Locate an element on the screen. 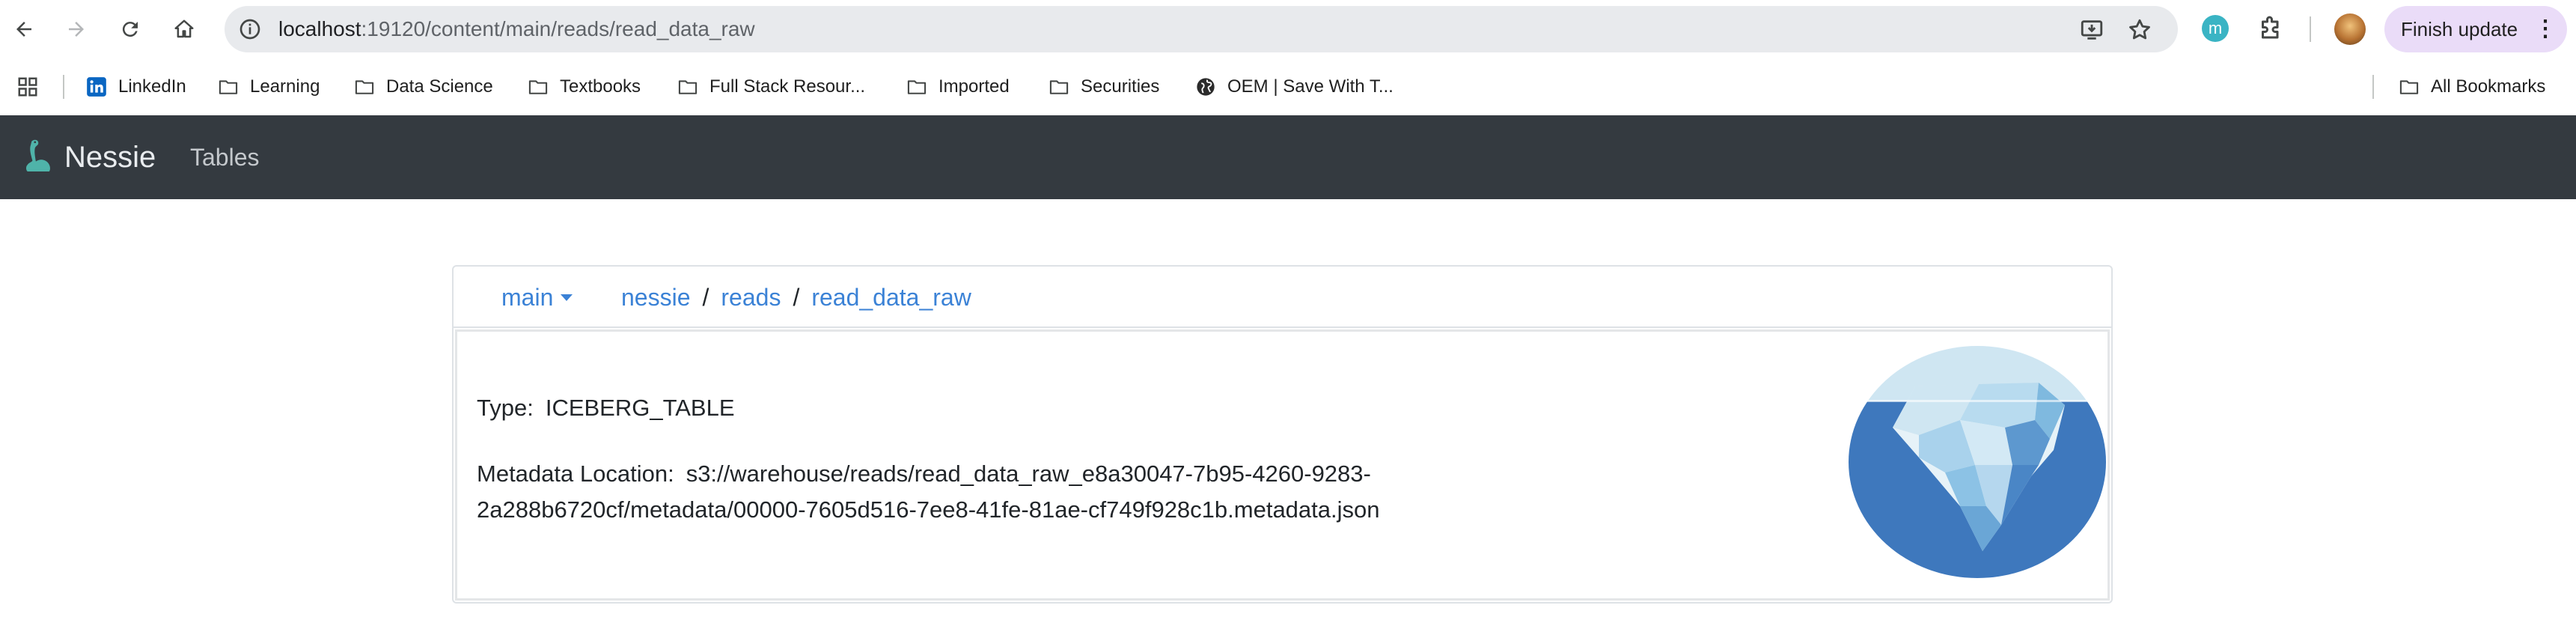 The image size is (2576, 626). nessie-logo-icon is located at coordinates (38, 155).